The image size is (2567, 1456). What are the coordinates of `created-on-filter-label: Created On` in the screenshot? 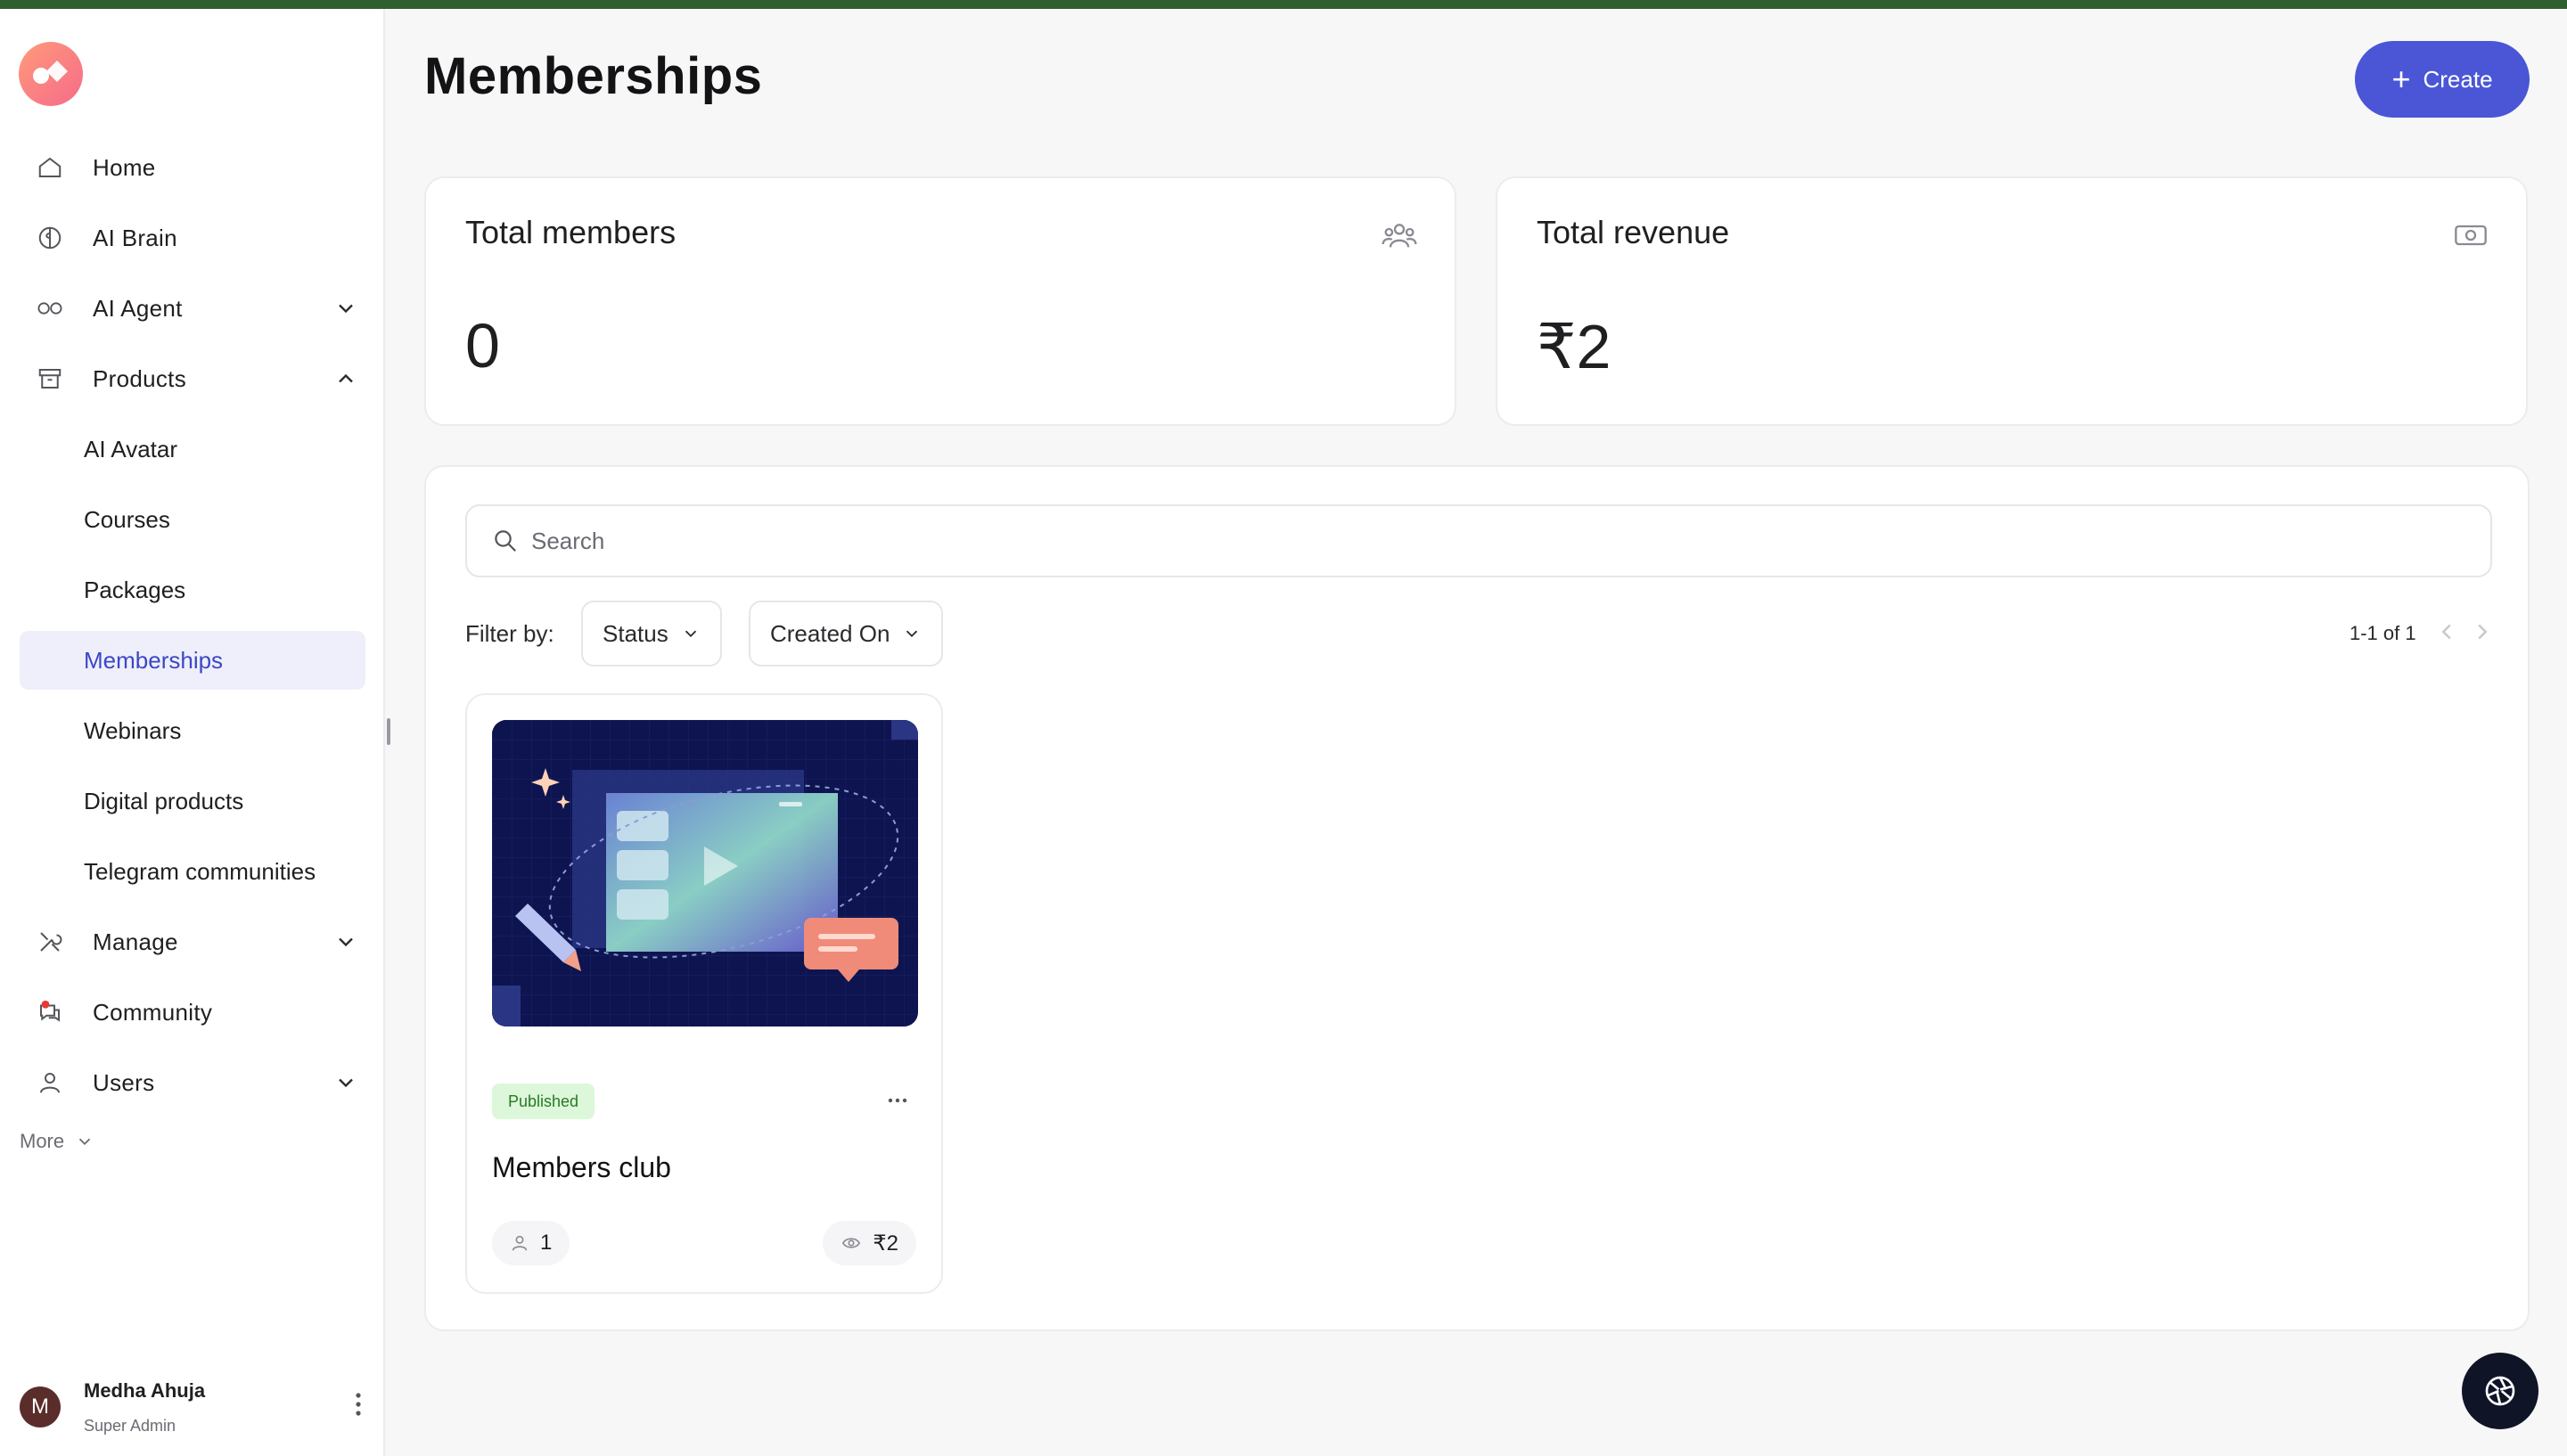 It's located at (830, 633).